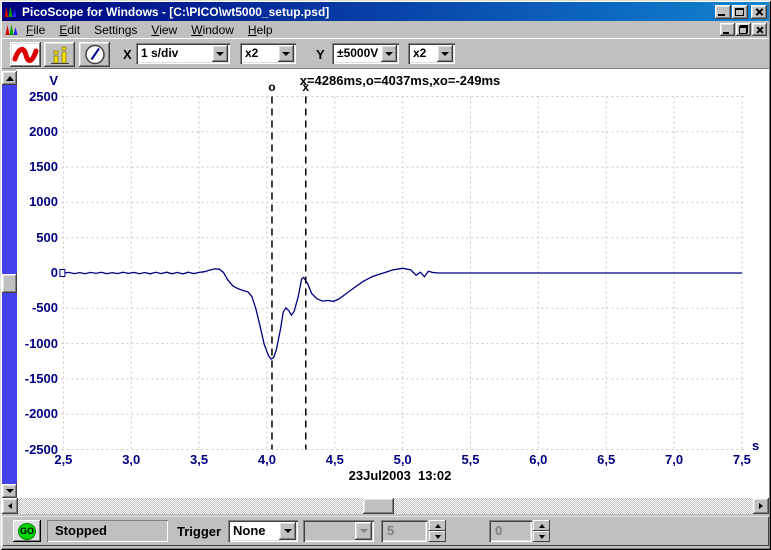  What do you see at coordinates (470, 459) in the screenshot?
I see `x-tick-label: 5,5` at bounding box center [470, 459].